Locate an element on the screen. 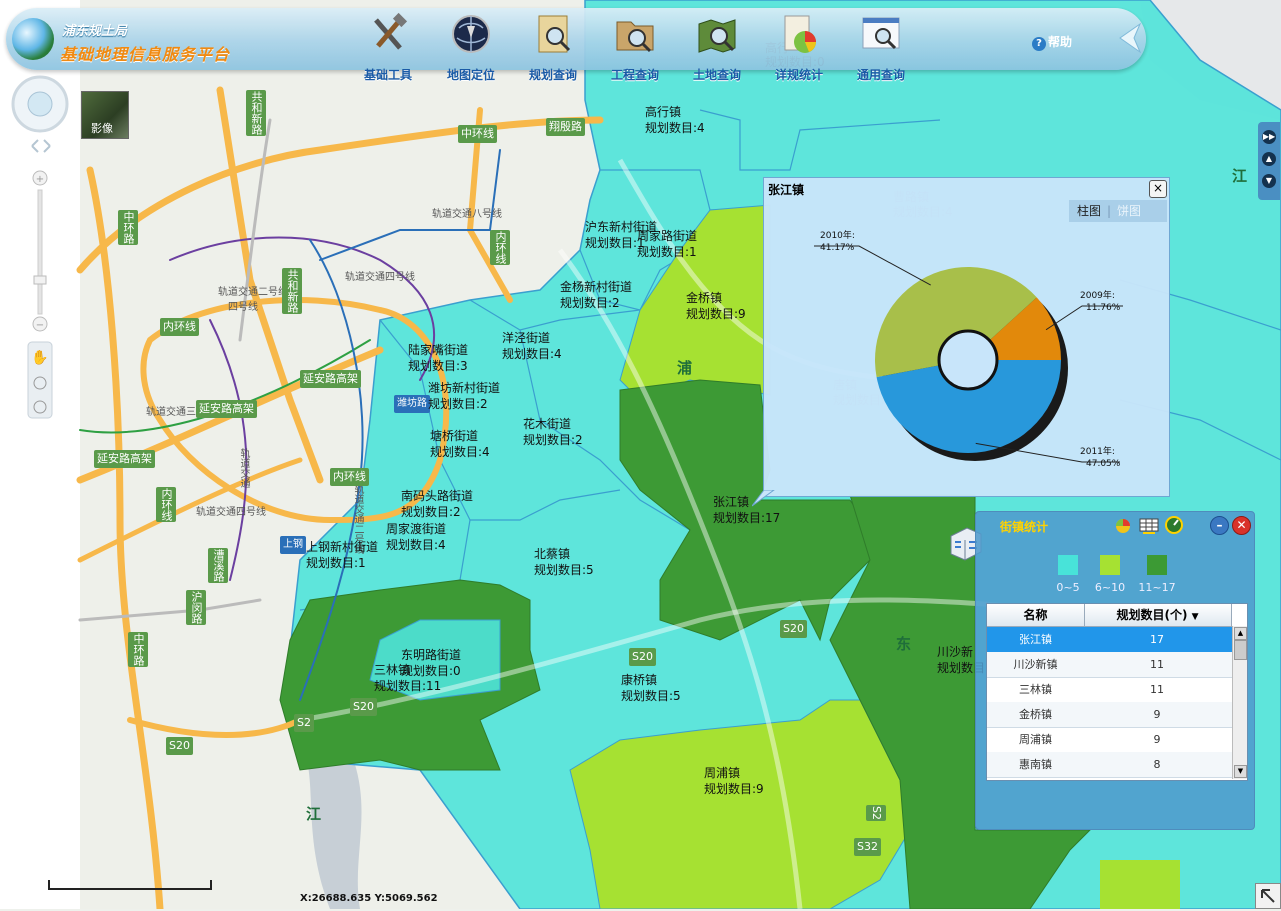 Image resolution: width=1281 pixels, height=911 pixels. town-plan-count: 规划数目:11 is located at coordinates (408, 686).